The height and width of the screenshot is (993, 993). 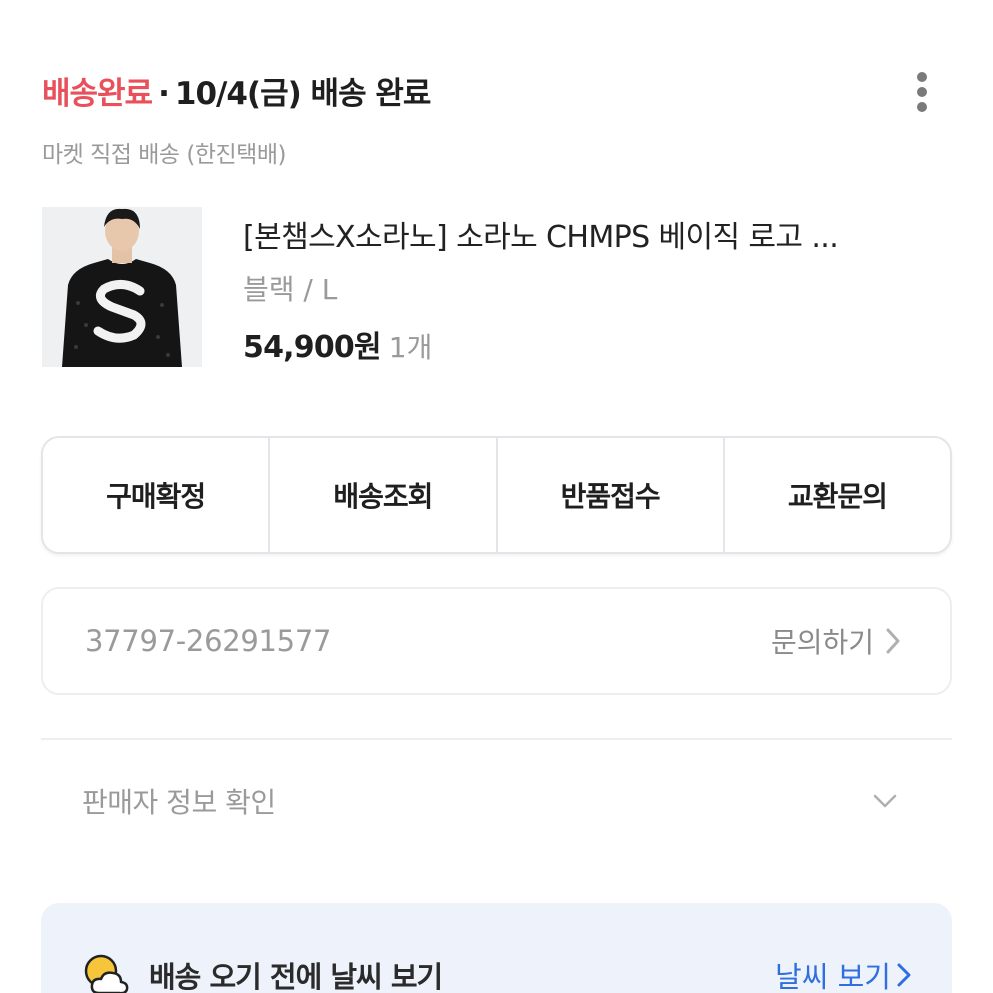 What do you see at coordinates (611, 495) in the screenshot?
I see `request-return-button: 반품접수` at bounding box center [611, 495].